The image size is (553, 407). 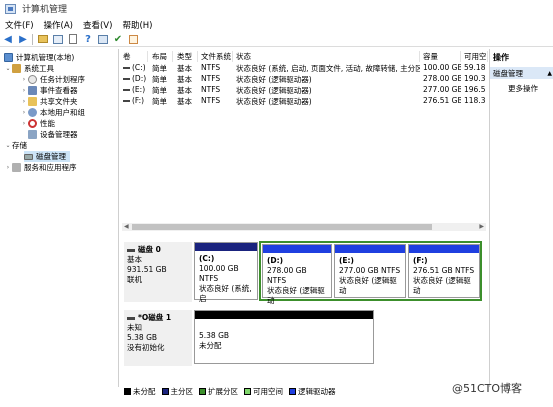 What do you see at coordinates (126, 226) in the screenshot?
I see `scroll-left-icon: ◀` at bounding box center [126, 226].